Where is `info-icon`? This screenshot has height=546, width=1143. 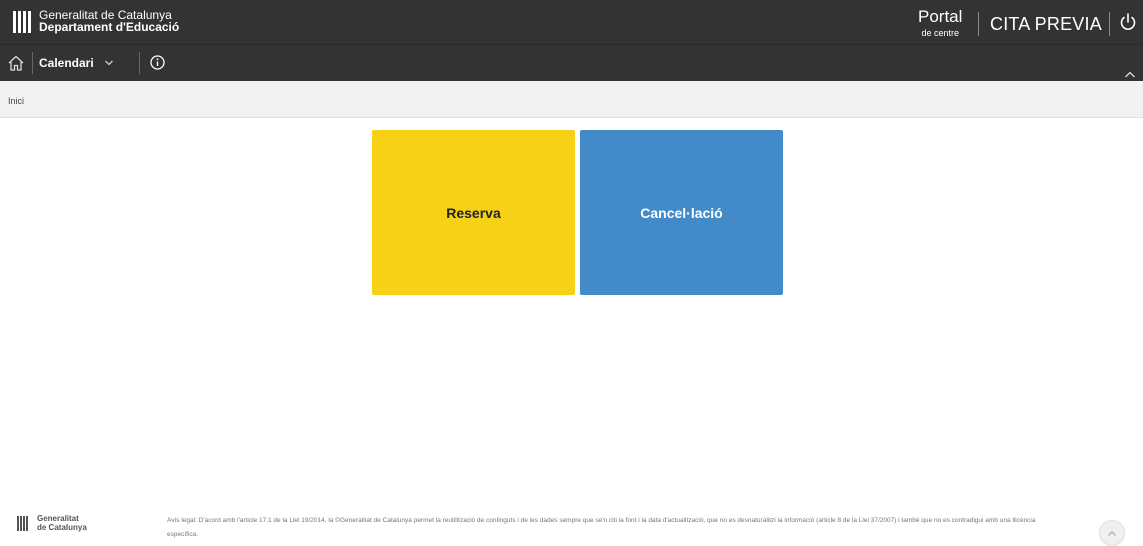 info-icon is located at coordinates (157, 62).